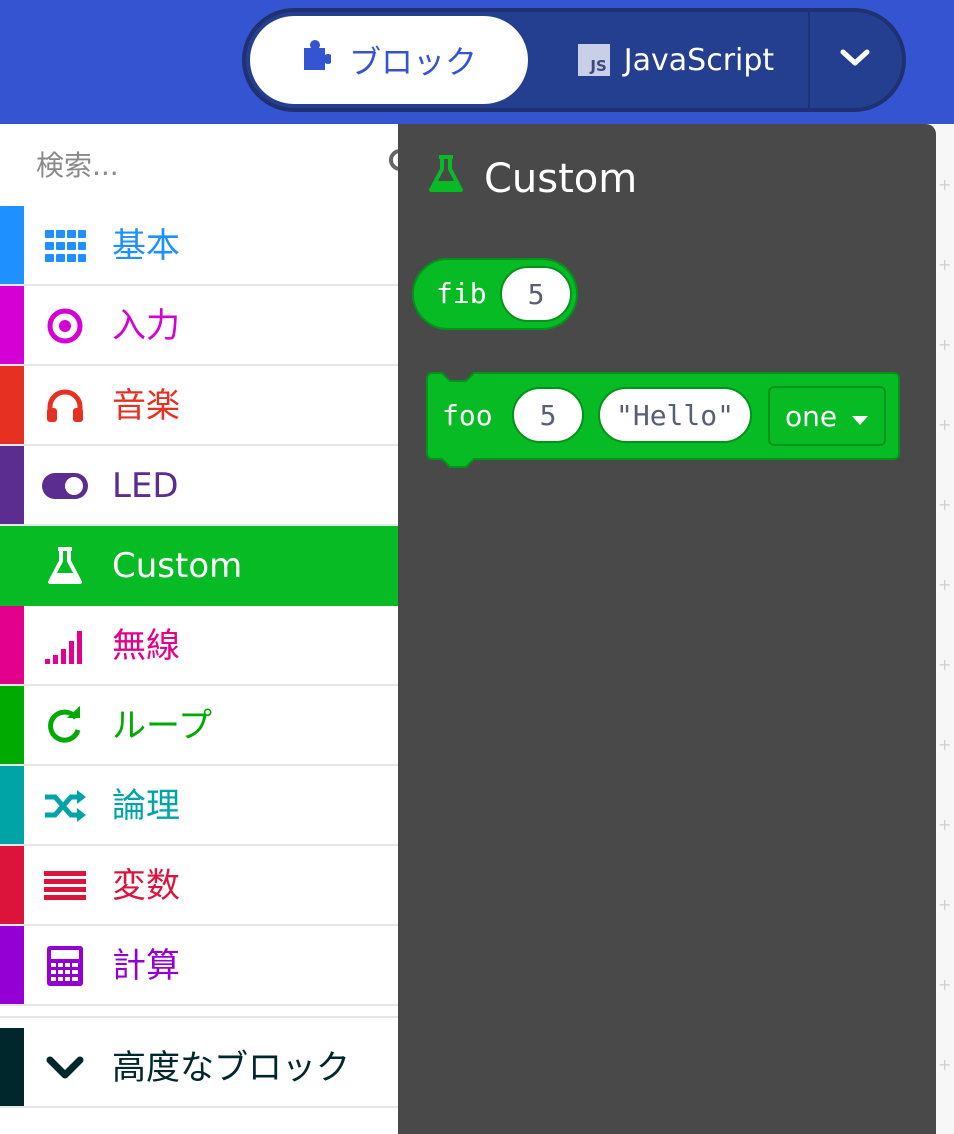  What do you see at coordinates (65, 726) in the screenshot?
I see `refresh-icon` at bounding box center [65, 726].